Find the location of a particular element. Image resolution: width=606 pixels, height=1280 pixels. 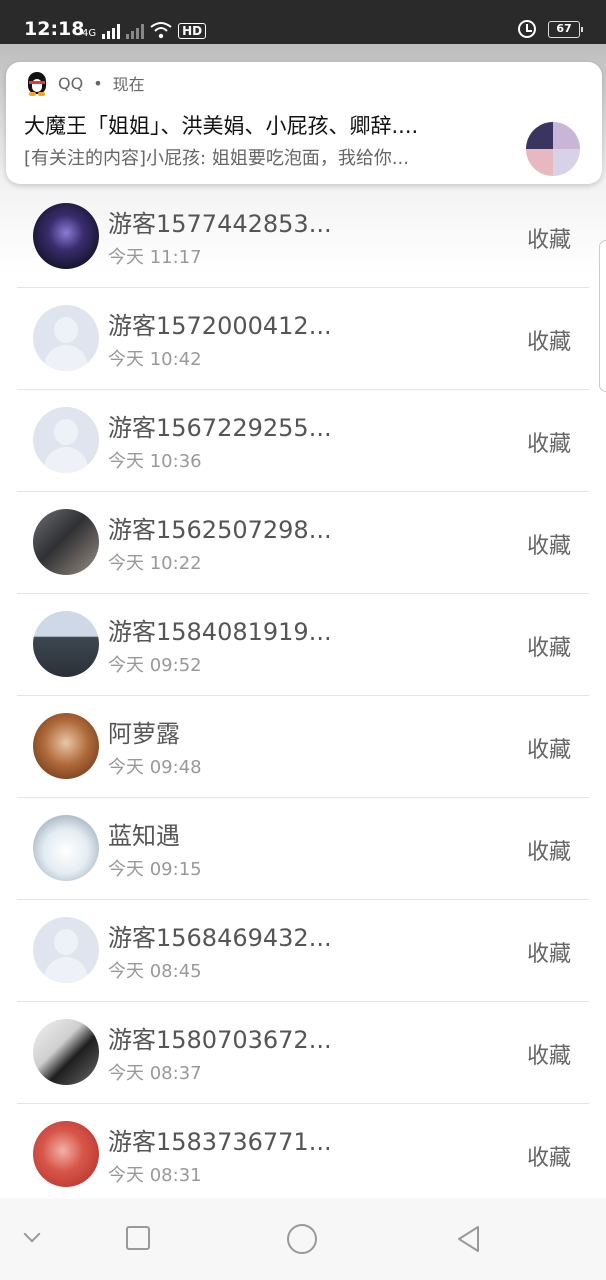

visitor-row: 游客1584081919... 今天 09:52 收藏 is located at coordinates (303, 645).